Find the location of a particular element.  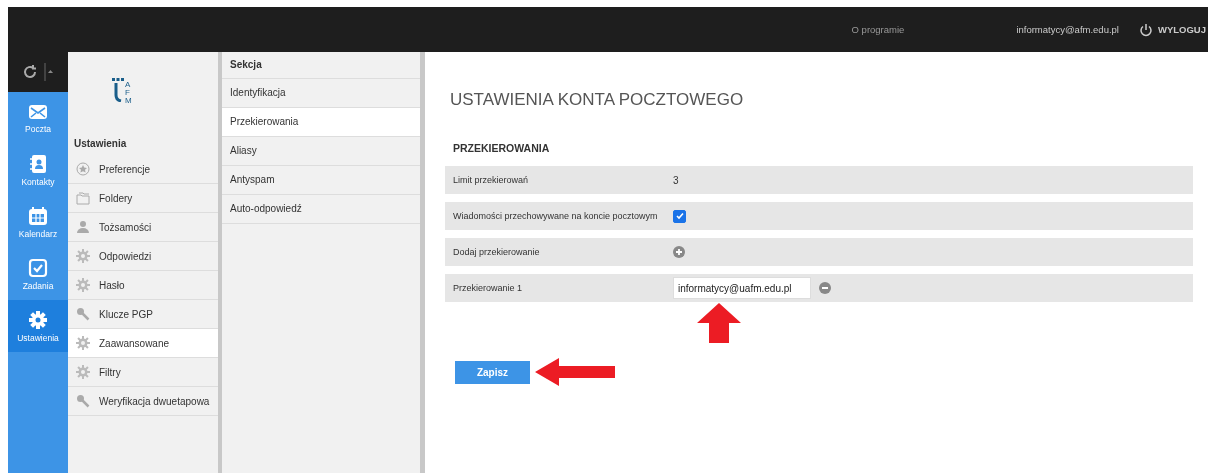

person-icon is located at coordinates (83, 227).